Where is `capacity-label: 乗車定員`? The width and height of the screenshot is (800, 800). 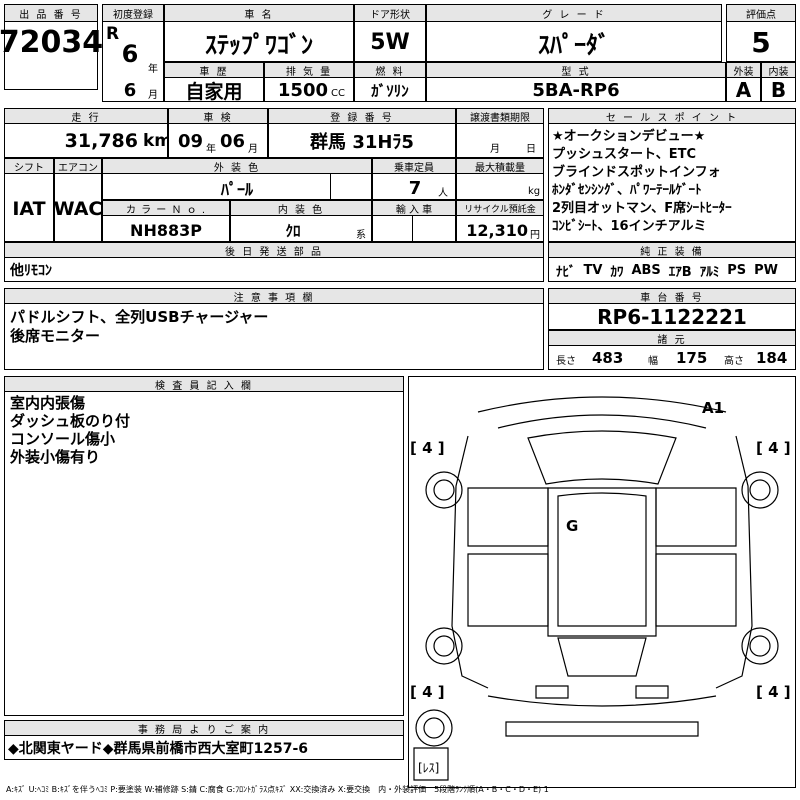
capacity-label: 乗車定員 is located at coordinates (414, 166).